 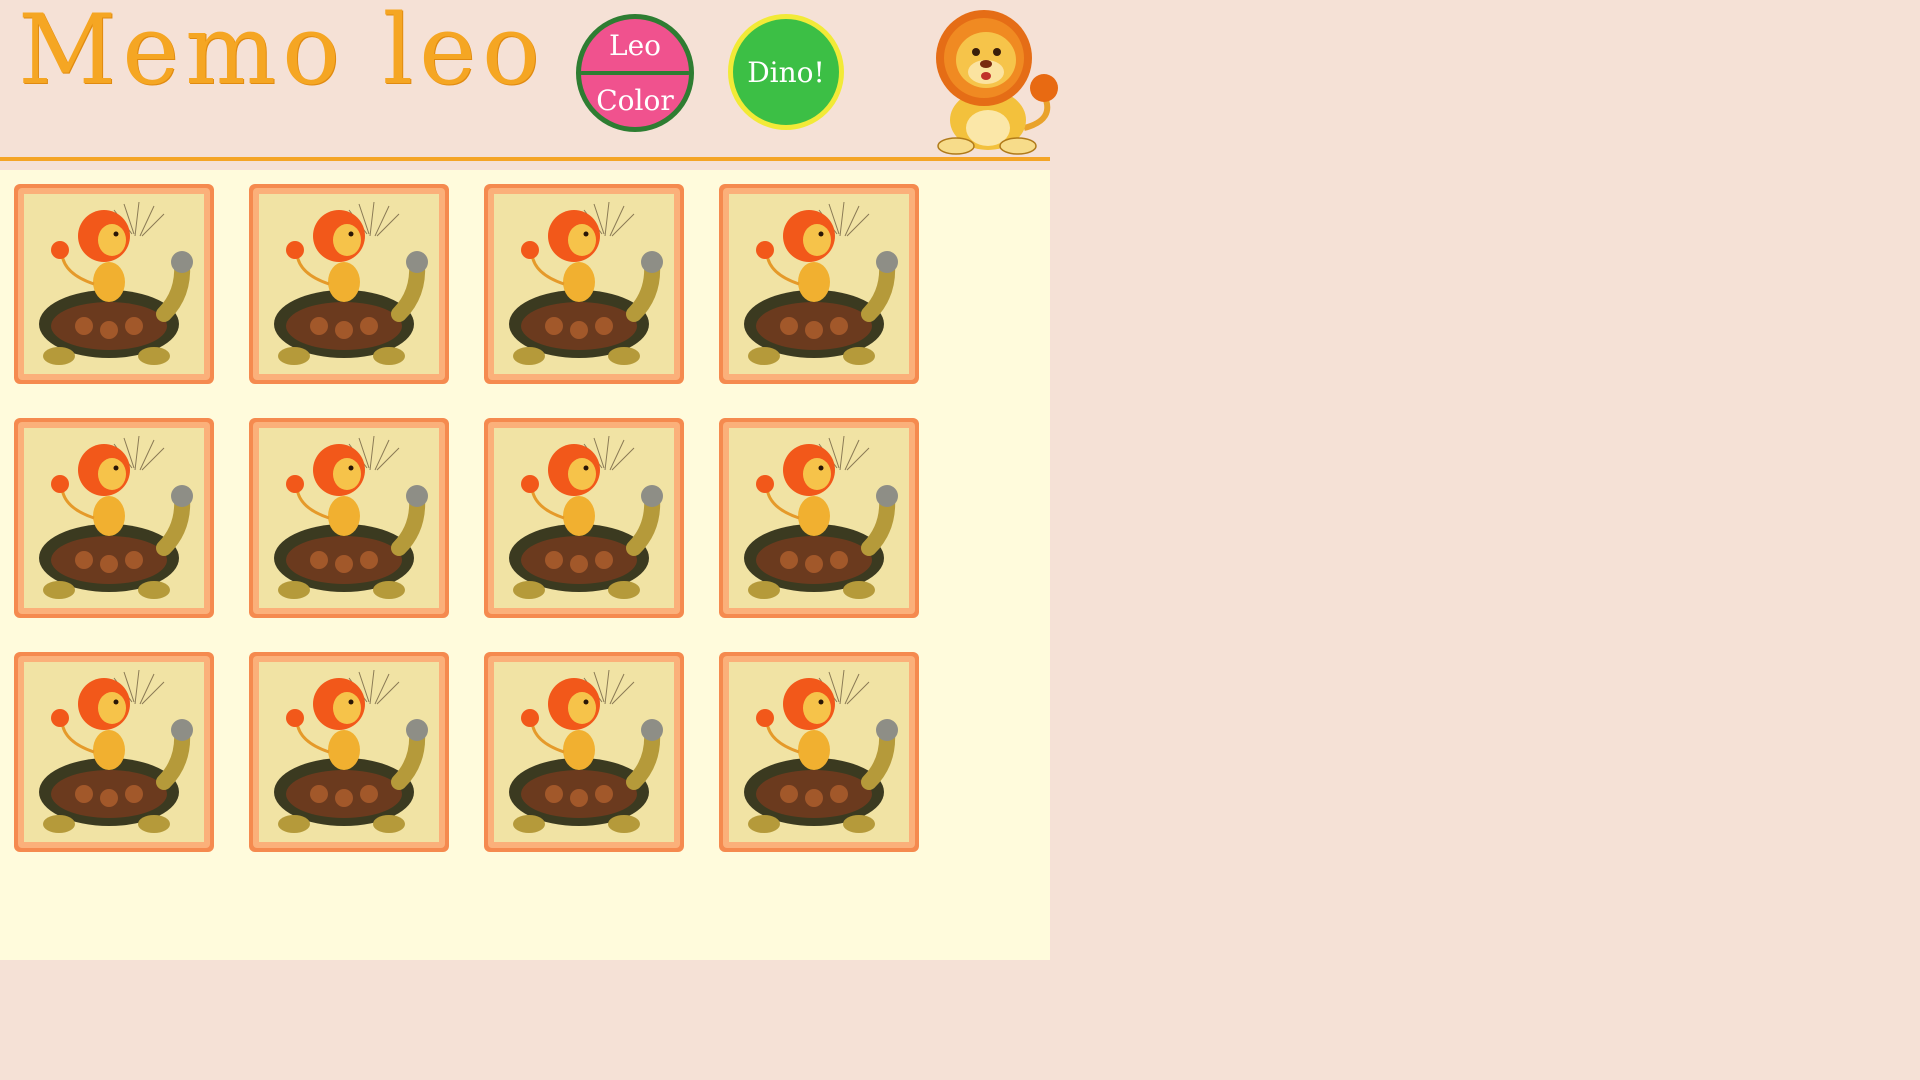 What do you see at coordinates (635, 45) in the screenshot?
I see `leo-color-button-top-label: Leo` at bounding box center [635, 45].